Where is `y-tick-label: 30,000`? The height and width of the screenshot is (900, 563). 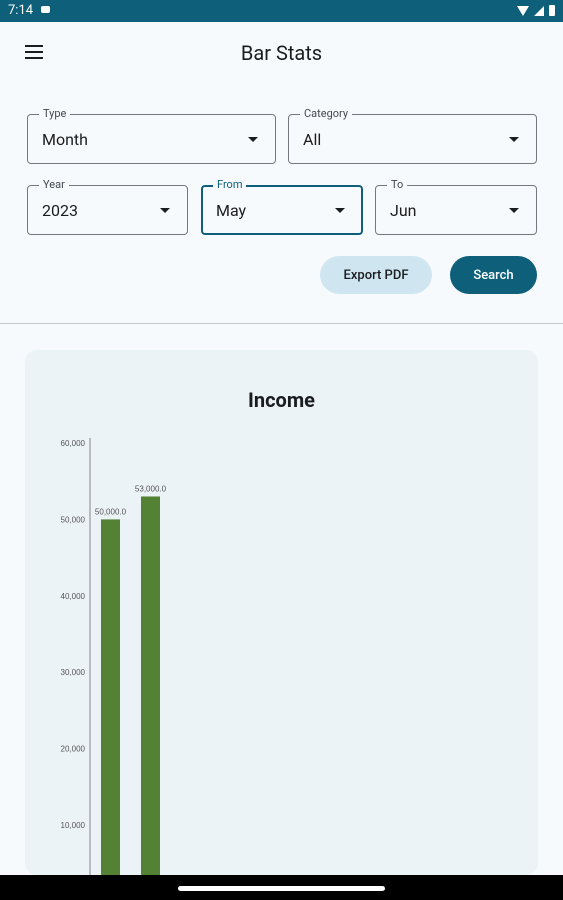 y-tick-label: 30,000 is located at coordinates (73, 672).